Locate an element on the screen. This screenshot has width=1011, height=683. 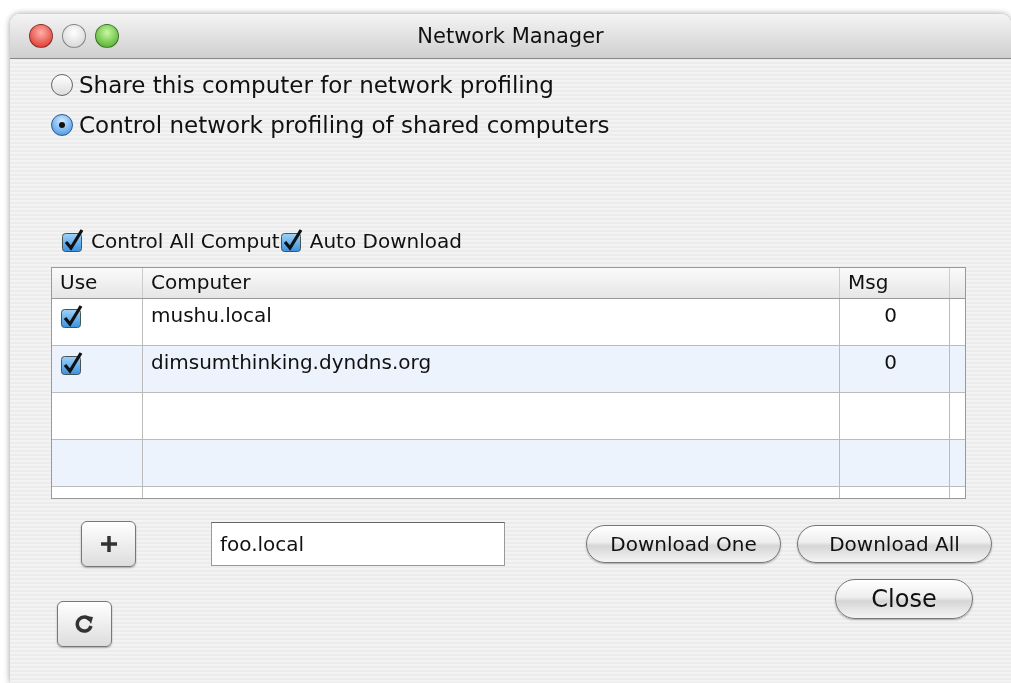
download-all-button: Download All is located at coordinates (894, 544).